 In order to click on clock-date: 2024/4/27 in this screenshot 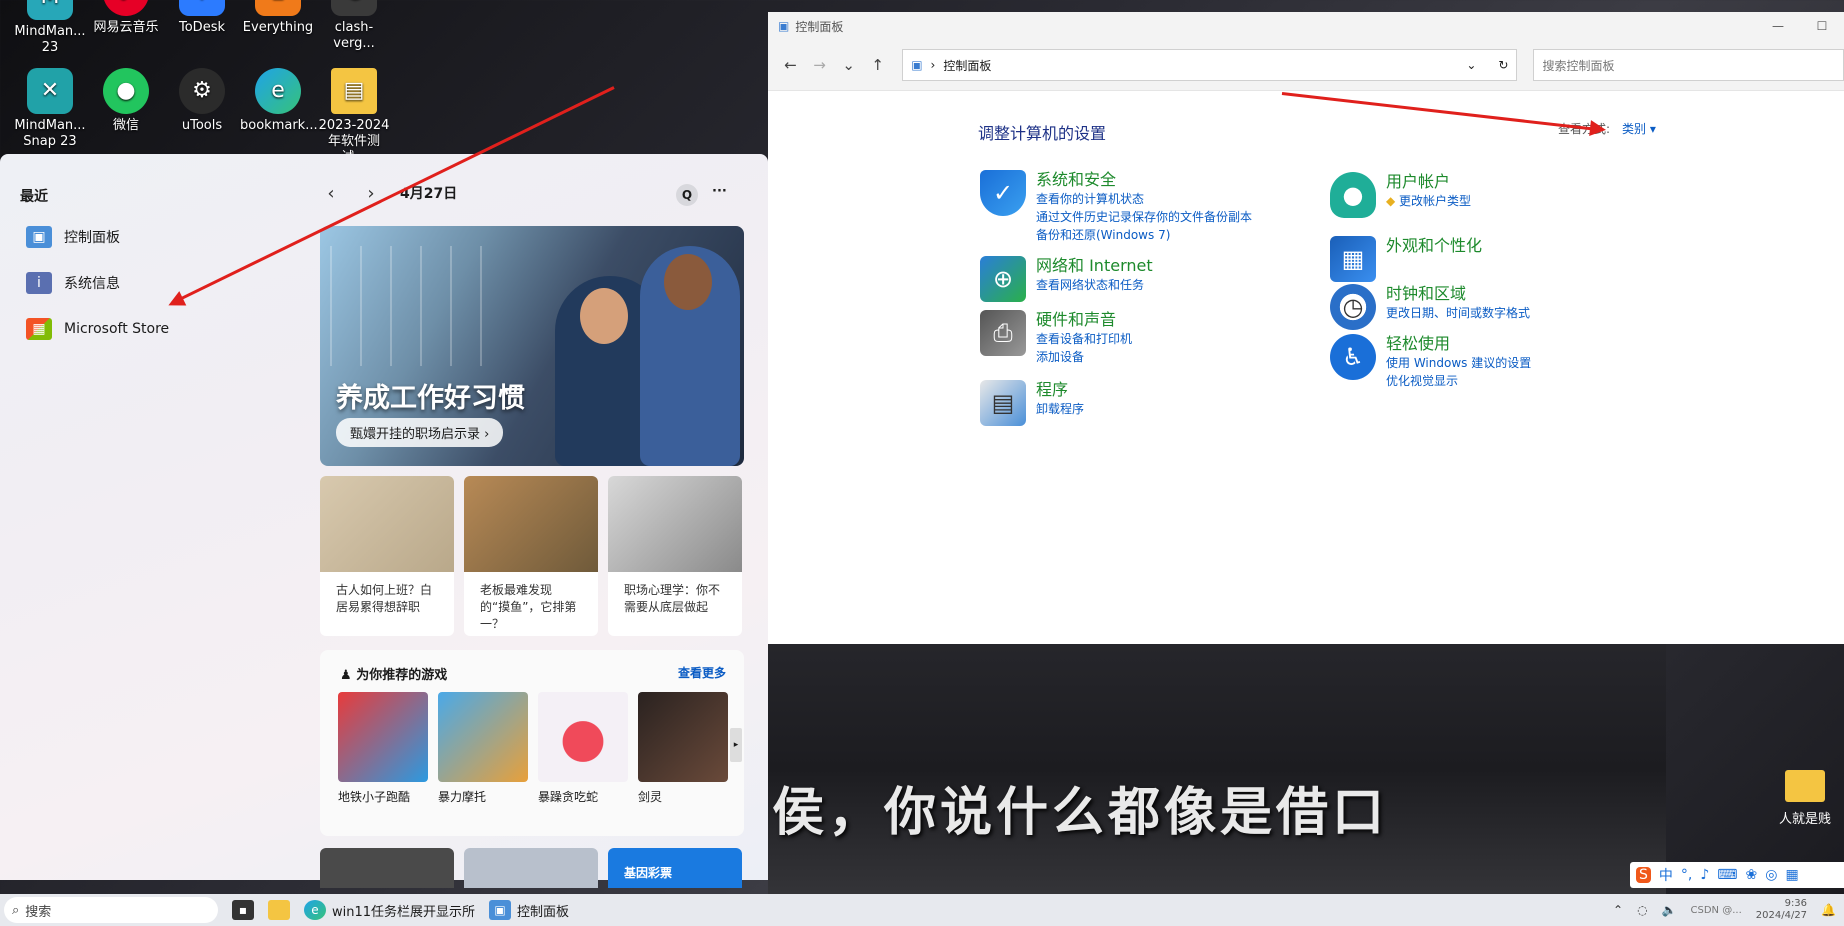, I will do `click(1781, 915)`.